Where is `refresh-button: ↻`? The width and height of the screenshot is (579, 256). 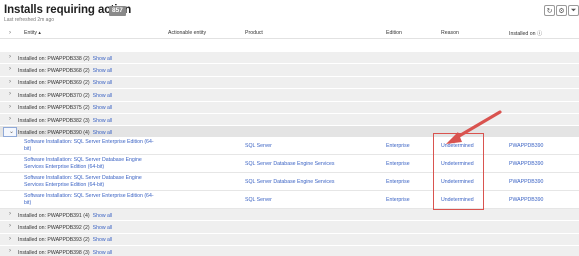
refresh-button: ↻ is located at coordinates (549, 10).